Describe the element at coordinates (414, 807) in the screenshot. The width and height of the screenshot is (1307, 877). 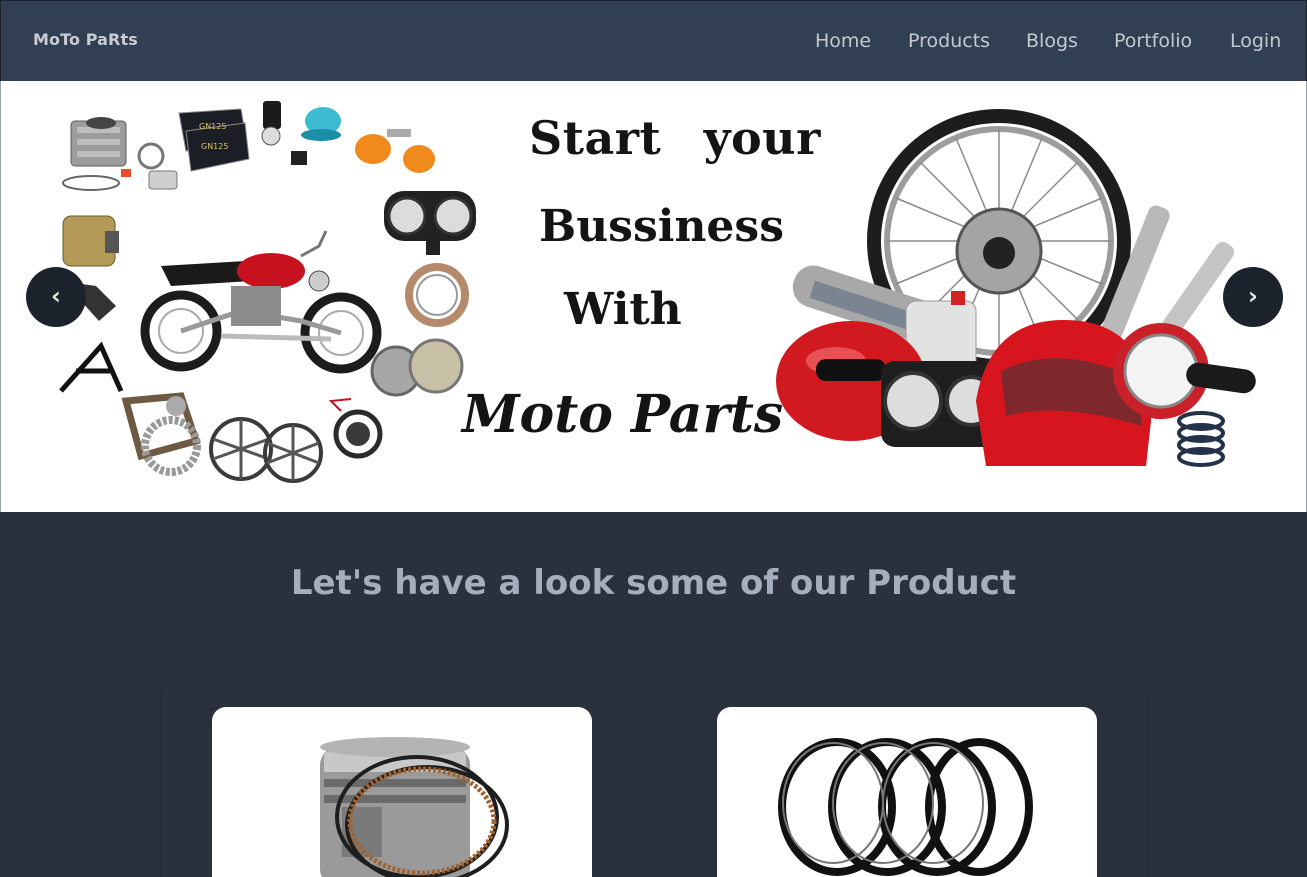
I see `piston-image` at that location.